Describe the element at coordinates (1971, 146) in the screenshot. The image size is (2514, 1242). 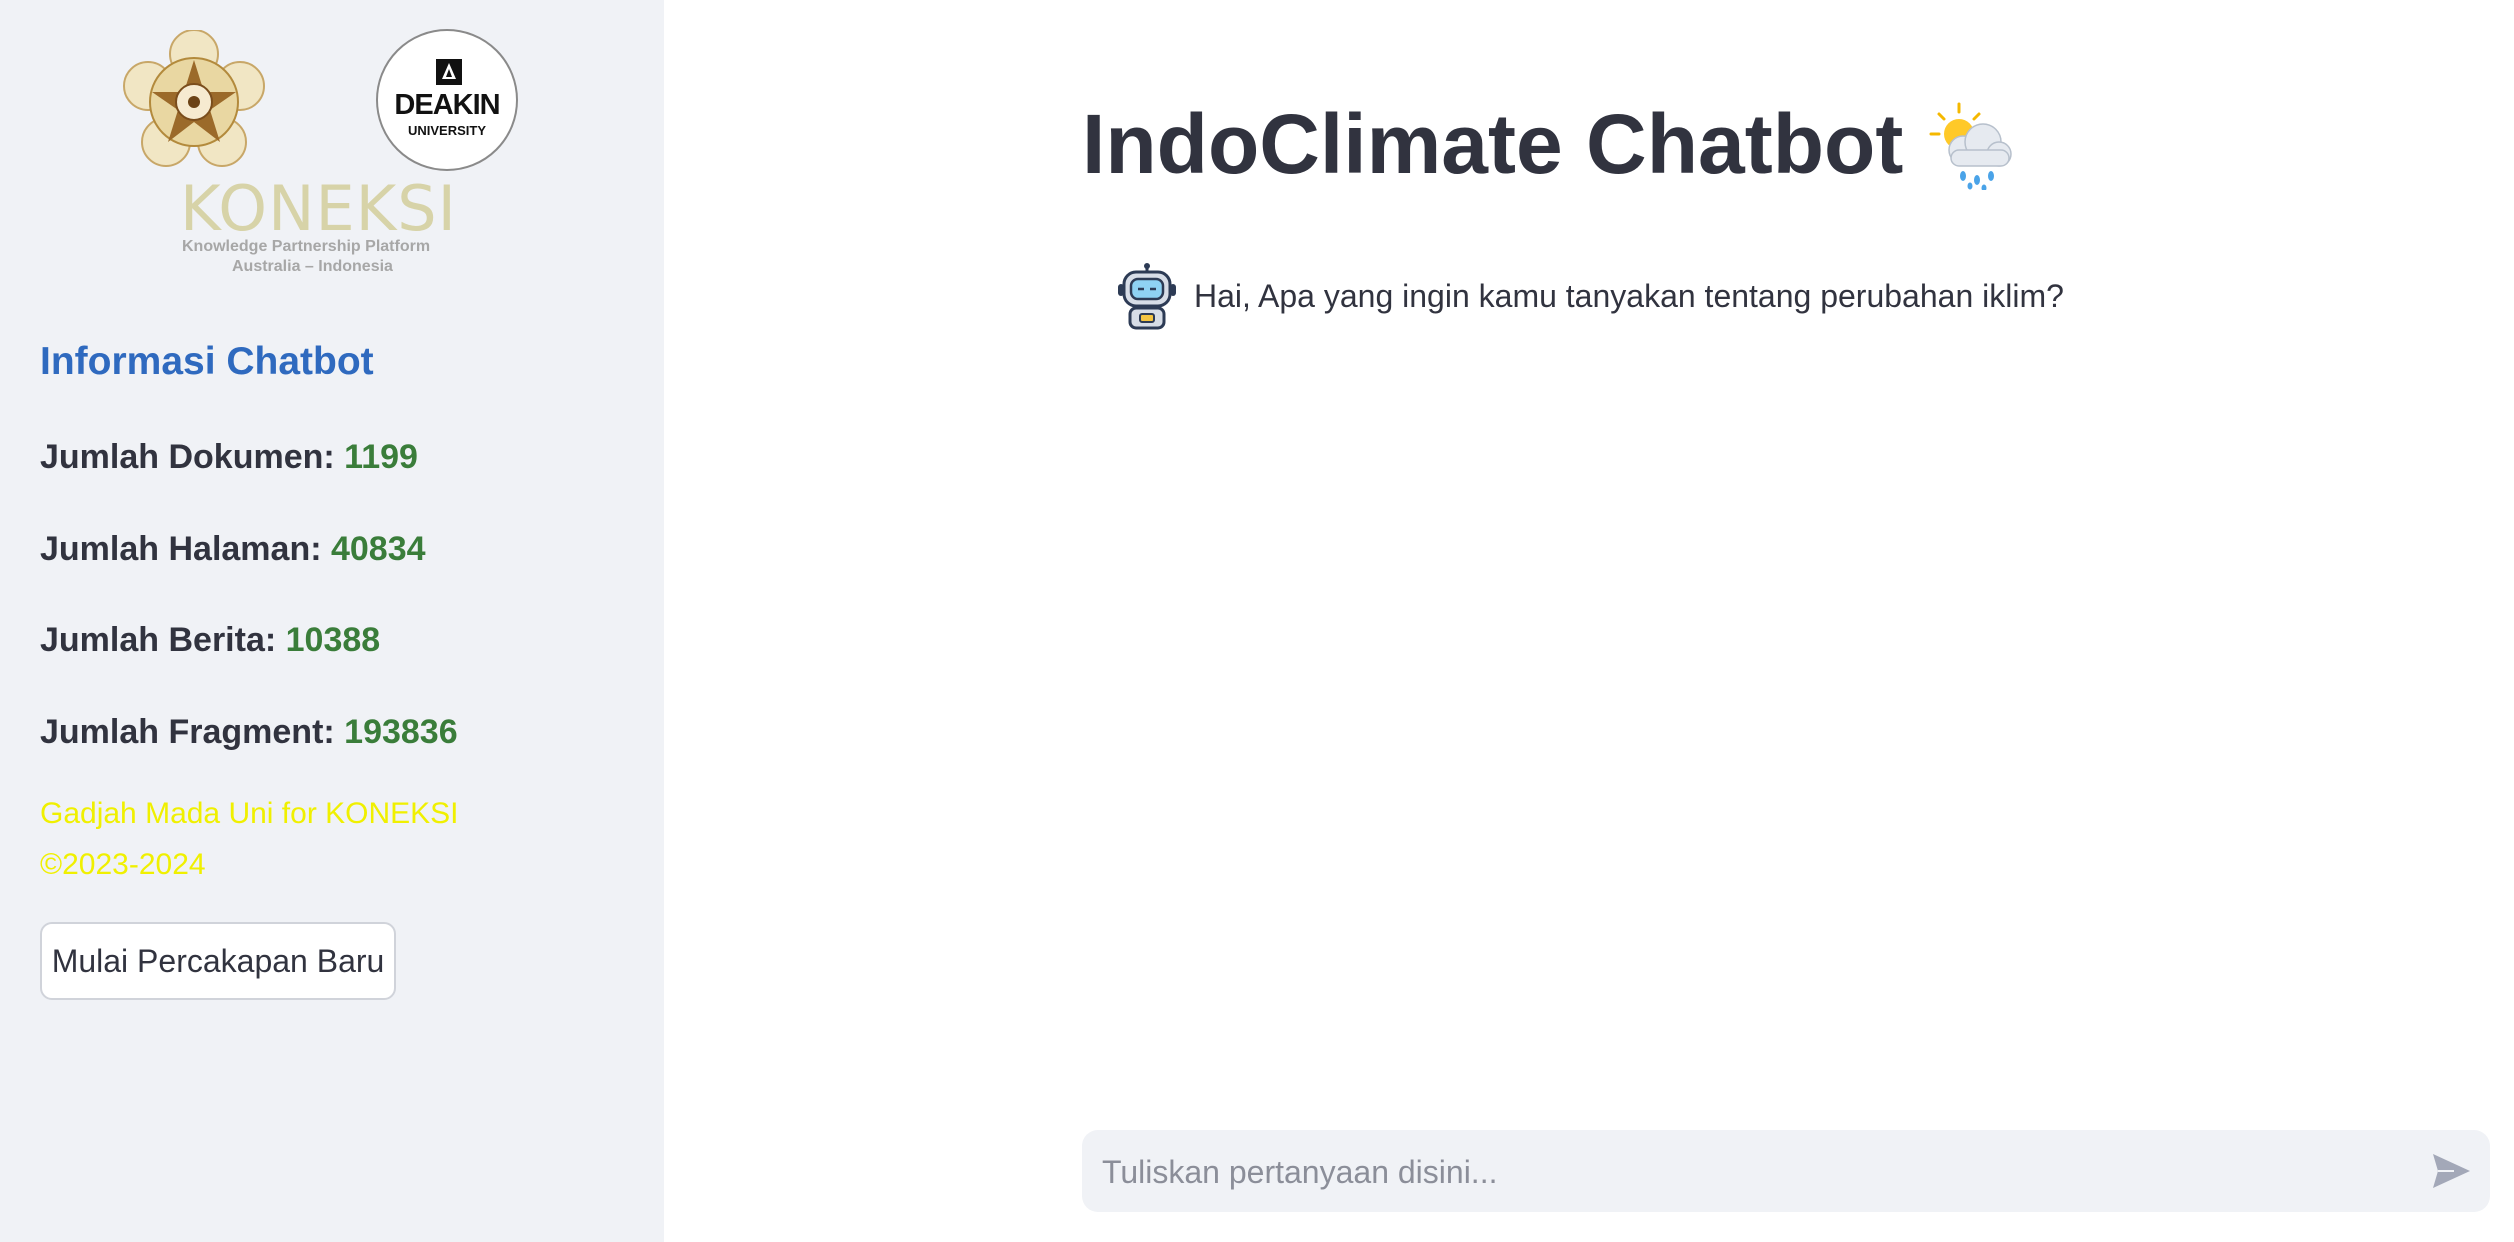
I see `sun-behind-rain-cloud-icon` at that location.